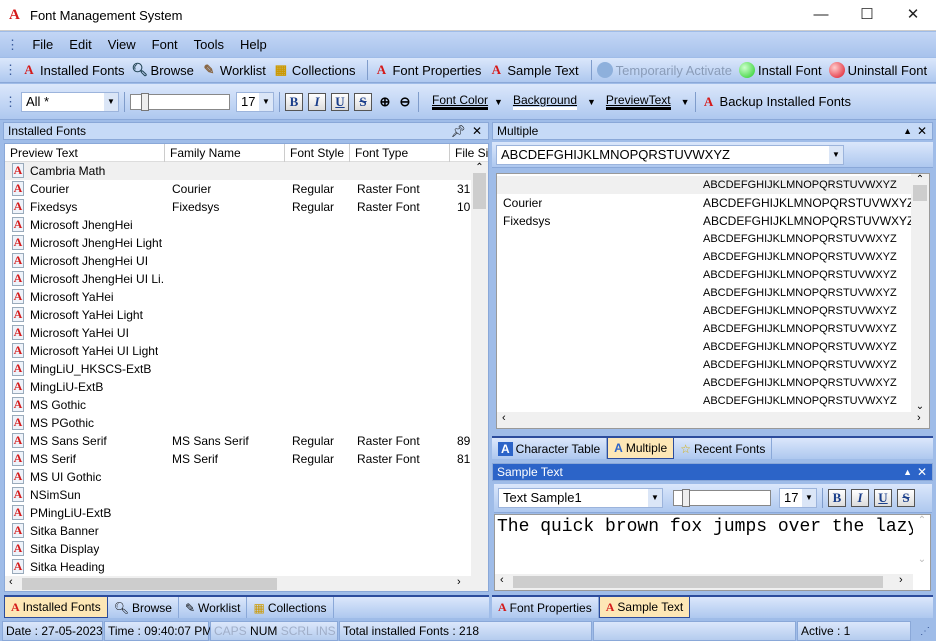 The width and height of the screenshot is (936, 641). I want to click on menu-tools: Tools, so click(209, 44).